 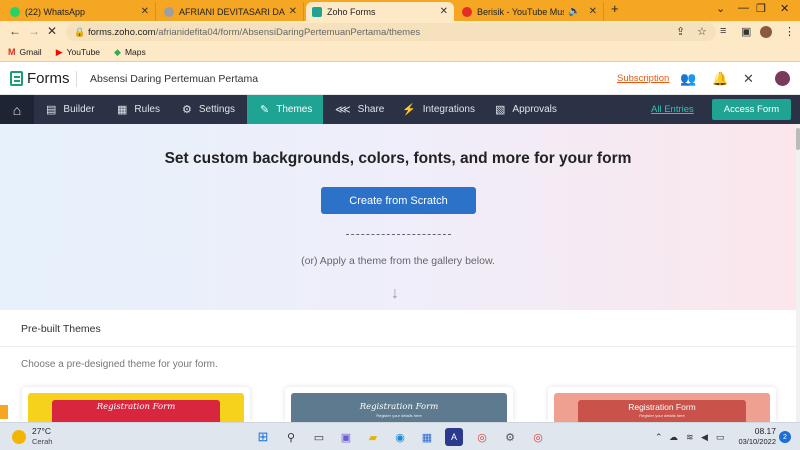 What do you see at coordinates (291, 437) in the screenshot?
I see `search-icon: ⚲` at bounding box center [291, 437].